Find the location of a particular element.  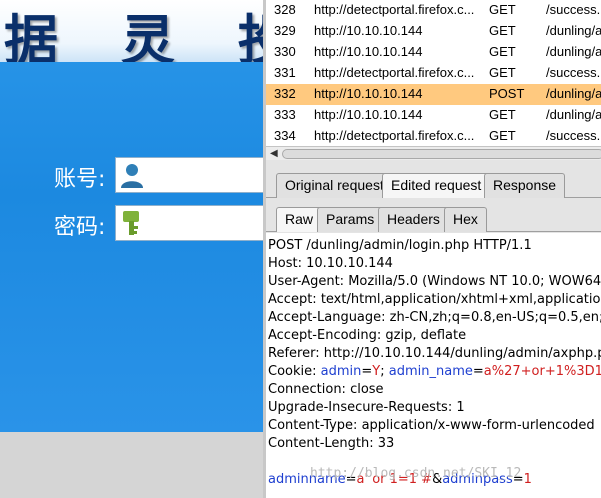

watermark-text: http://blog.csdn.net/SKI_12 is located at coordinates (416, 473).